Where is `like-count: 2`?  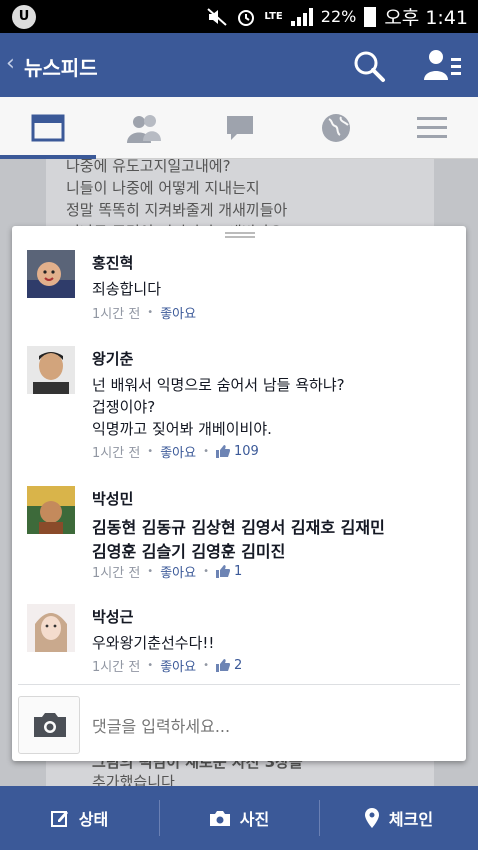
like-count: 2 is located at coordinates (238, 665).